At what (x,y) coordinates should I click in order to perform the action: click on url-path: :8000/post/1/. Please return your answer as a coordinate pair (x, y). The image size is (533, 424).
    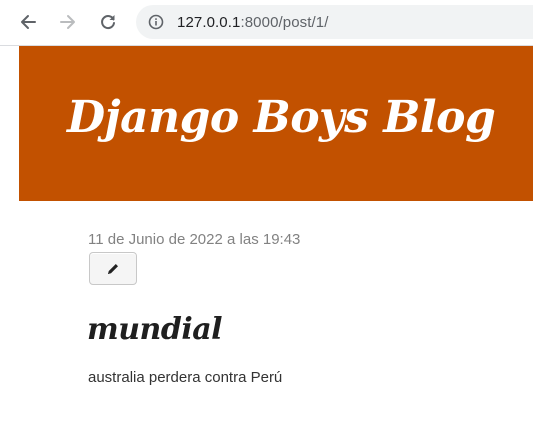
    Looking at the image, I should click on (284, 22).